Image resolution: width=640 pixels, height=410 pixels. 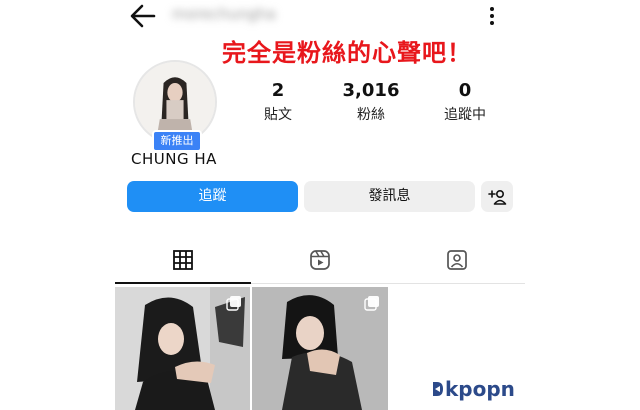 I want to click on suggested-users-button, so click(x=497, y=196).